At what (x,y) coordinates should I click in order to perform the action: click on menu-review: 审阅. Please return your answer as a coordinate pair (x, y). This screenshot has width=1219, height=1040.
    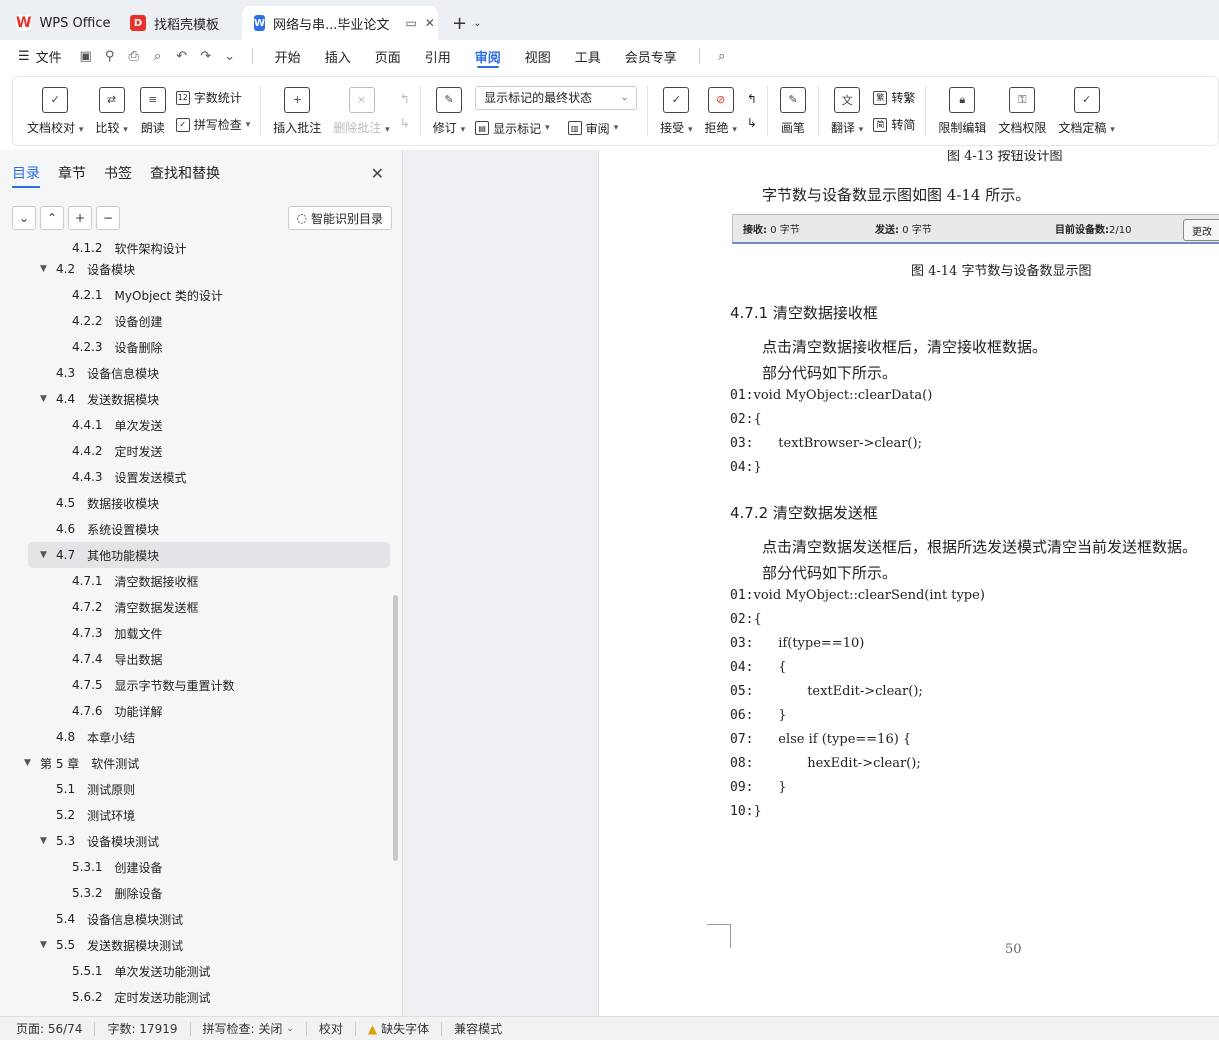
    Looking at the image, I should click on (488, 56).